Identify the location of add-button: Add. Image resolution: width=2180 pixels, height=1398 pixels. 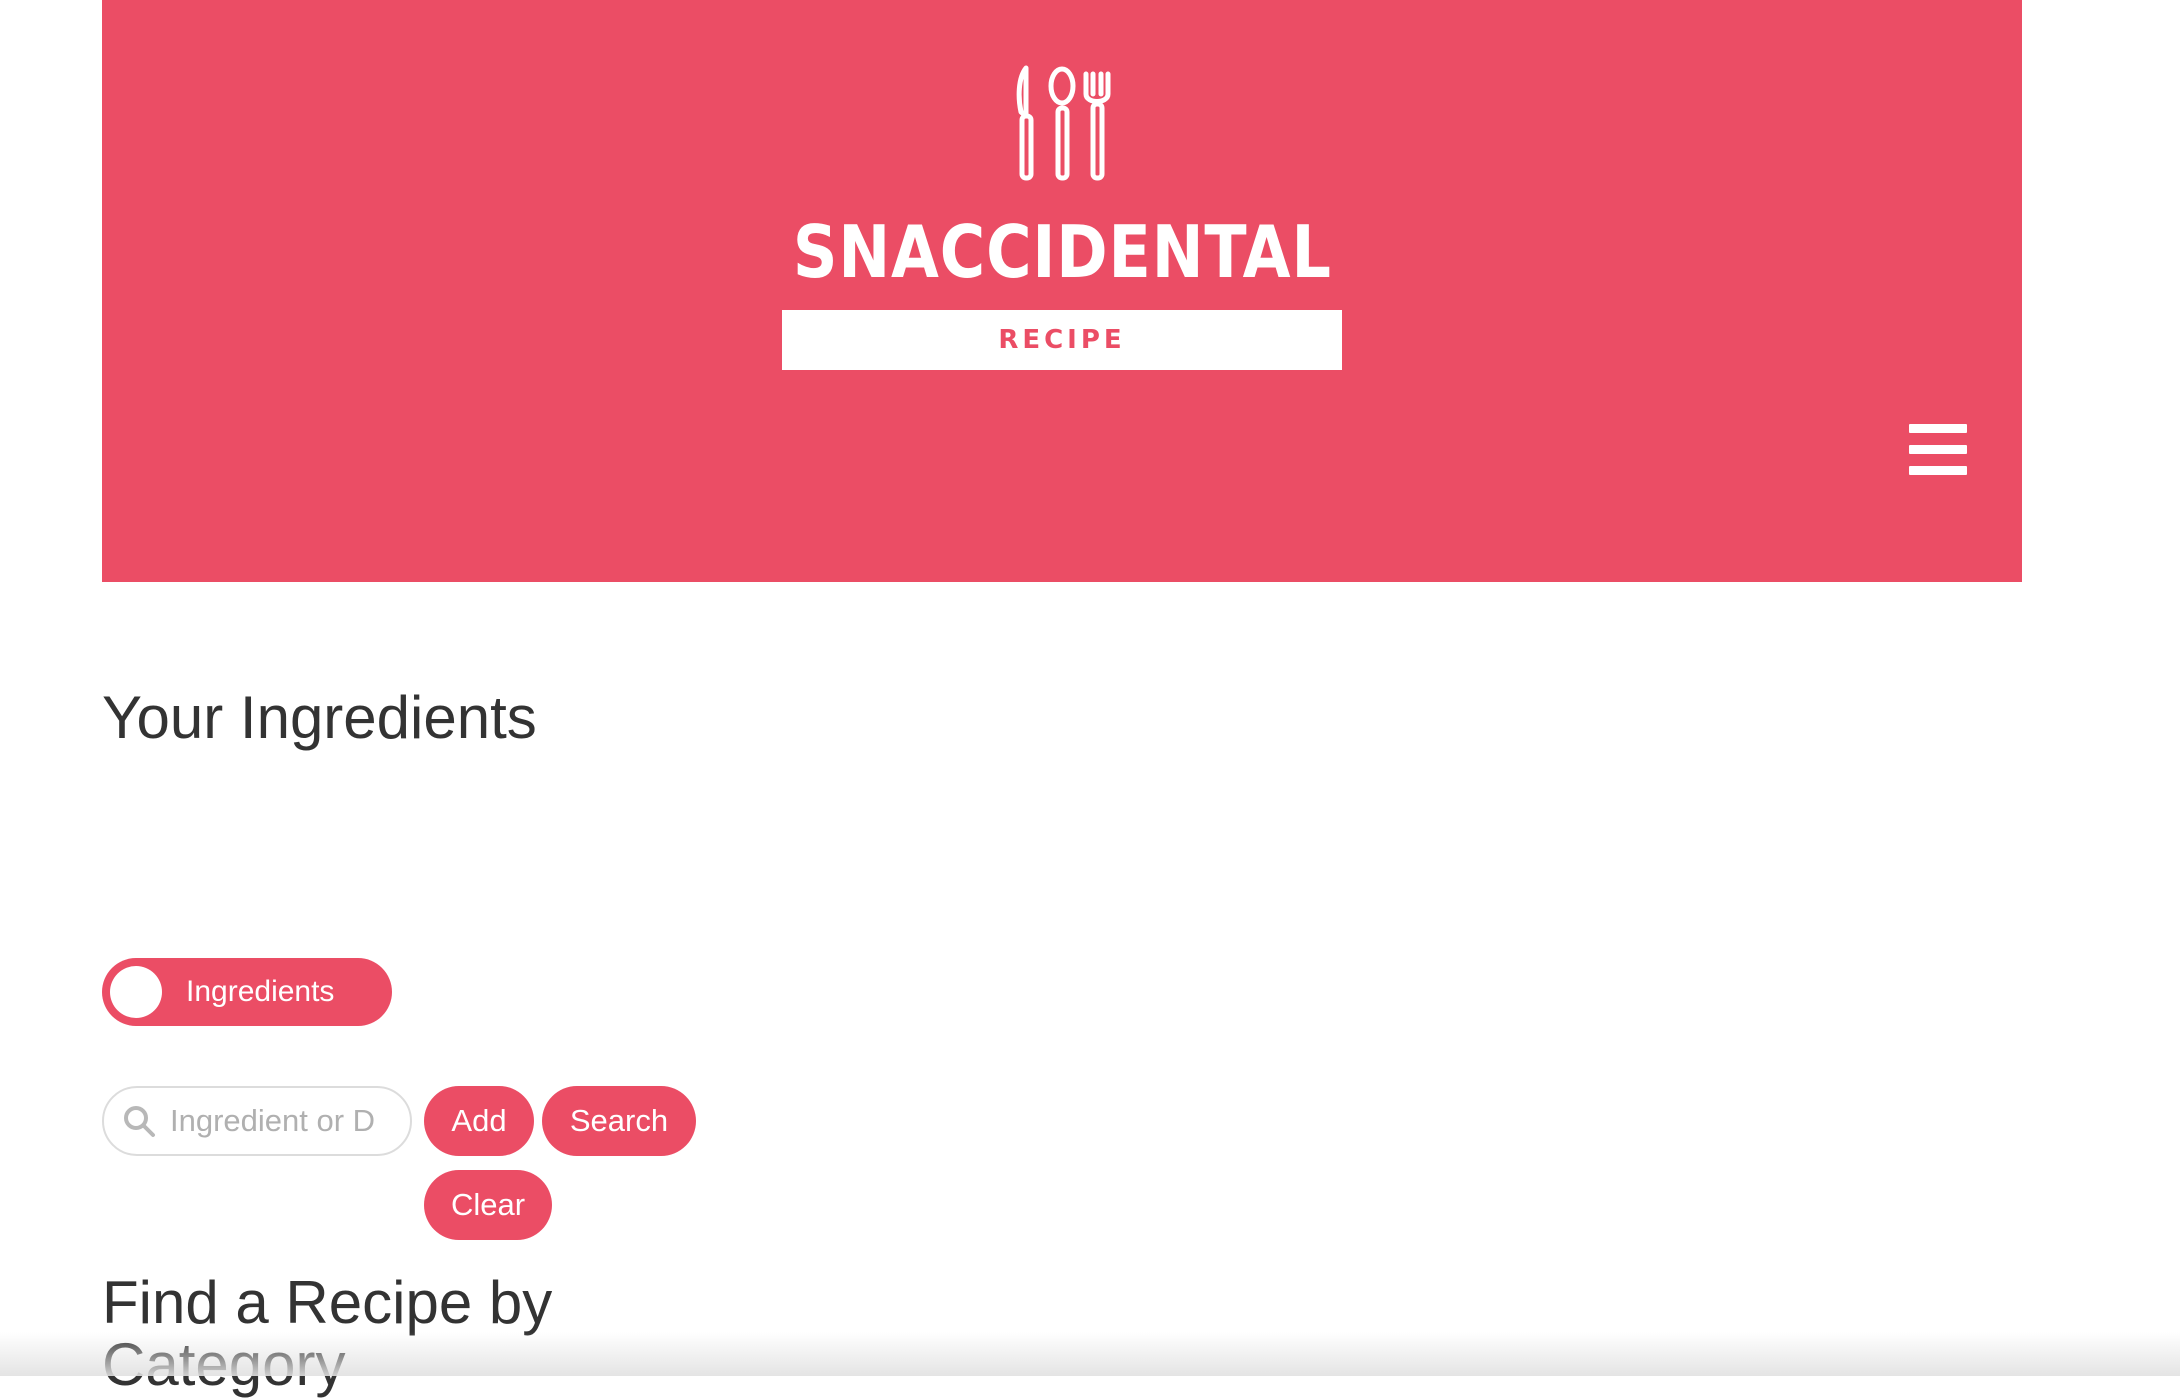
(479, 1121).